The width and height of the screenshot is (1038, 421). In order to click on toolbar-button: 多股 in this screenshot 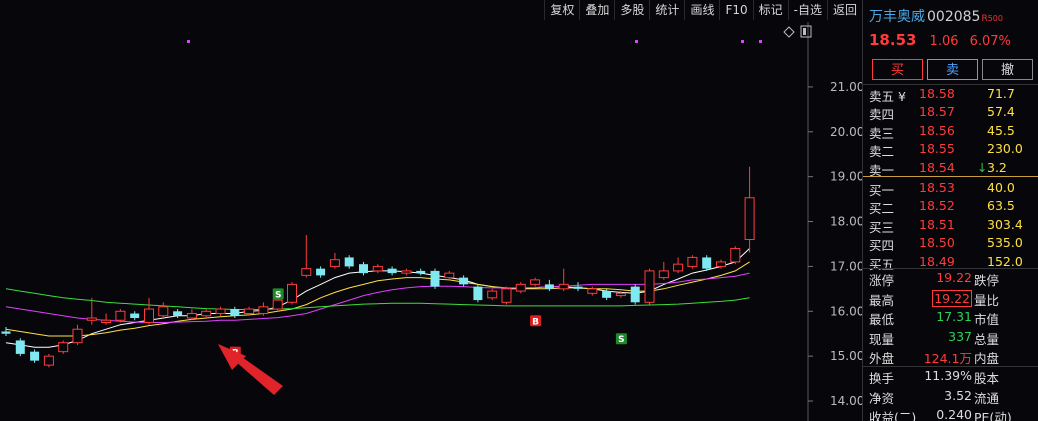, I will do `click(631, 10)`.